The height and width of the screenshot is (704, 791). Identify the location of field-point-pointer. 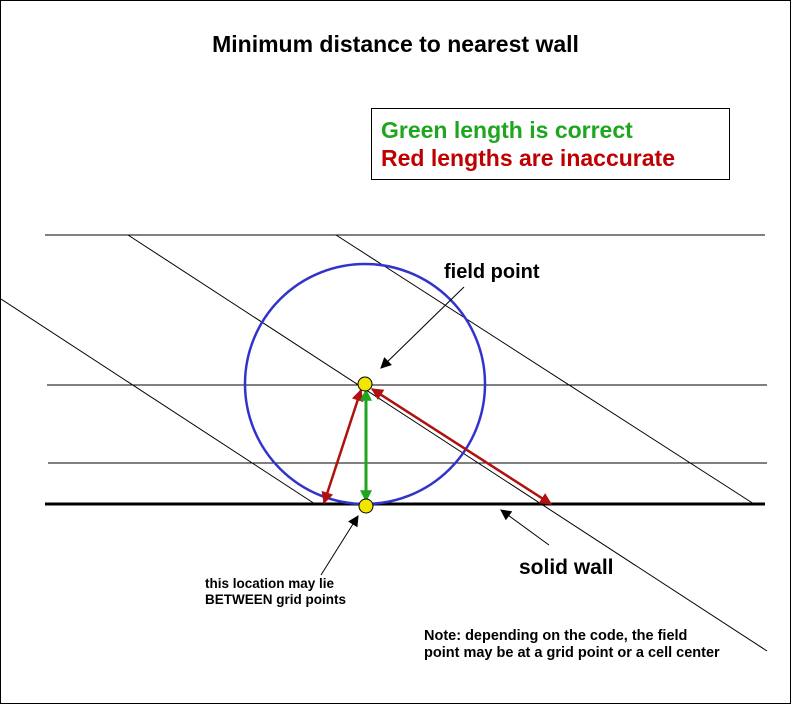
(422, 327).